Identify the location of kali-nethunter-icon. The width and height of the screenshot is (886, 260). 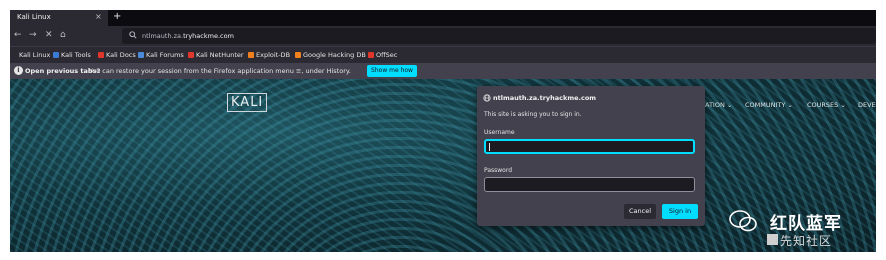
(191, 55).